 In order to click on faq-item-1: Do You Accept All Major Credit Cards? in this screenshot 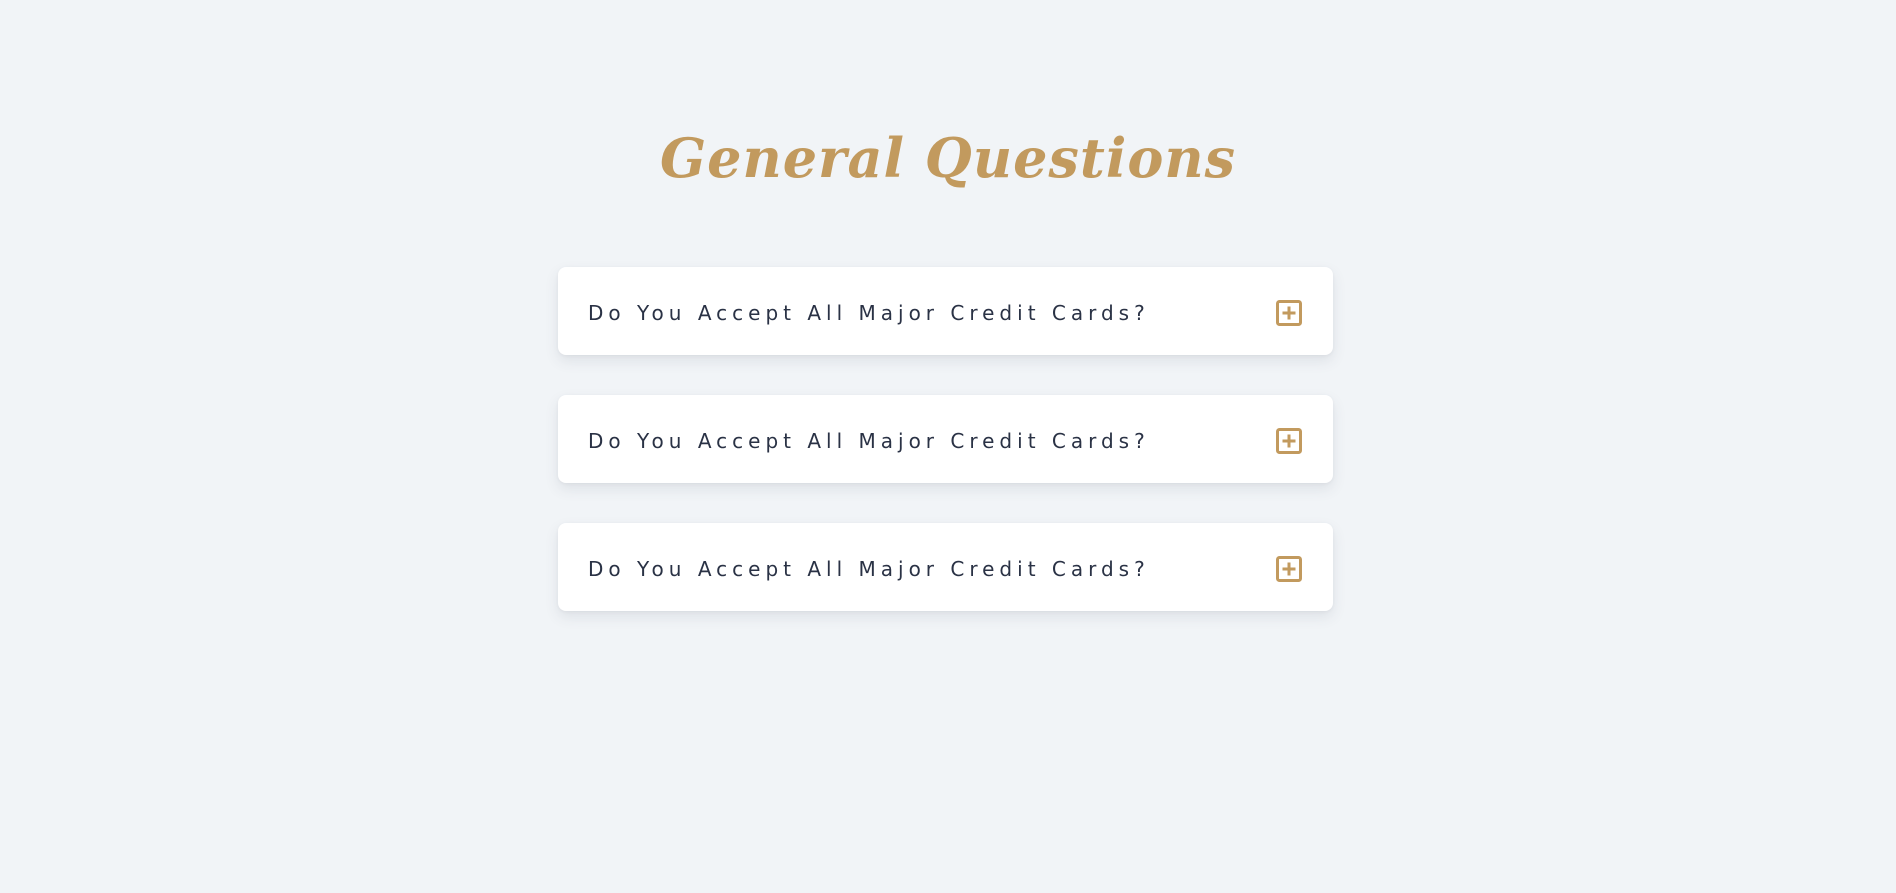, I will do `click(945, 311)`.